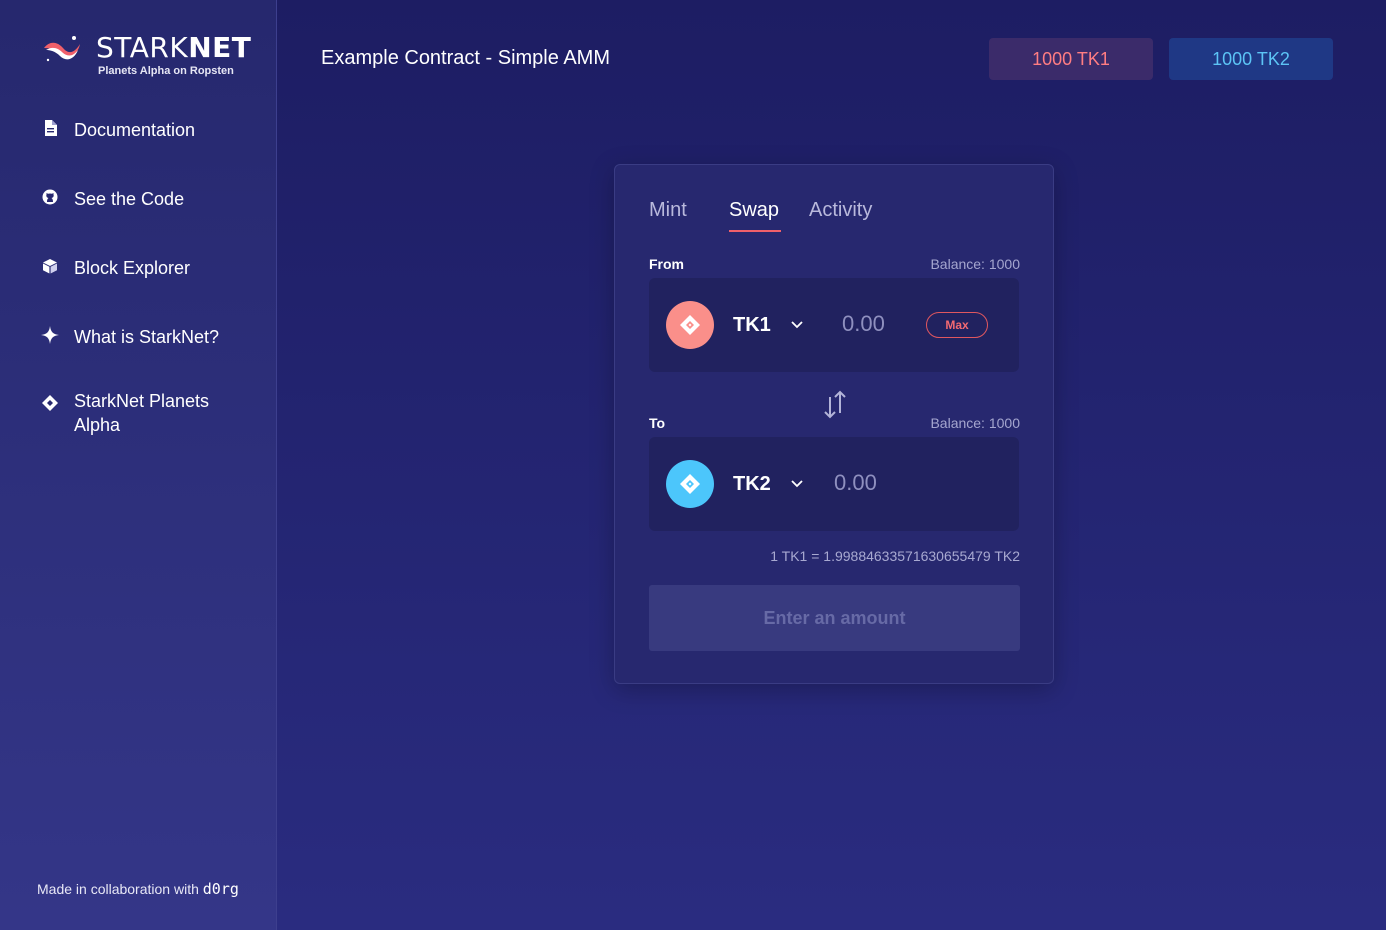 The width and height of the screenshot is (1386, 930). I want to click on sidebar-item-block-explorer: Block Explorer, so click(137, 268).